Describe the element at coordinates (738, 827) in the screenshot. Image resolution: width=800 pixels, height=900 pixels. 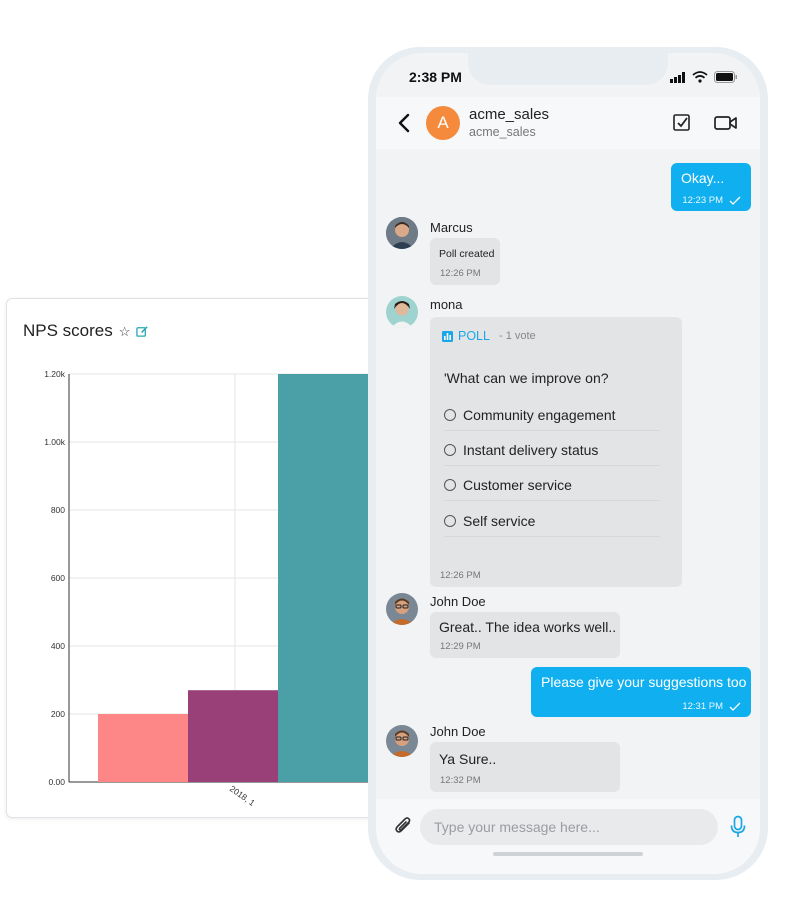
I see `microphone-icon` at that location.